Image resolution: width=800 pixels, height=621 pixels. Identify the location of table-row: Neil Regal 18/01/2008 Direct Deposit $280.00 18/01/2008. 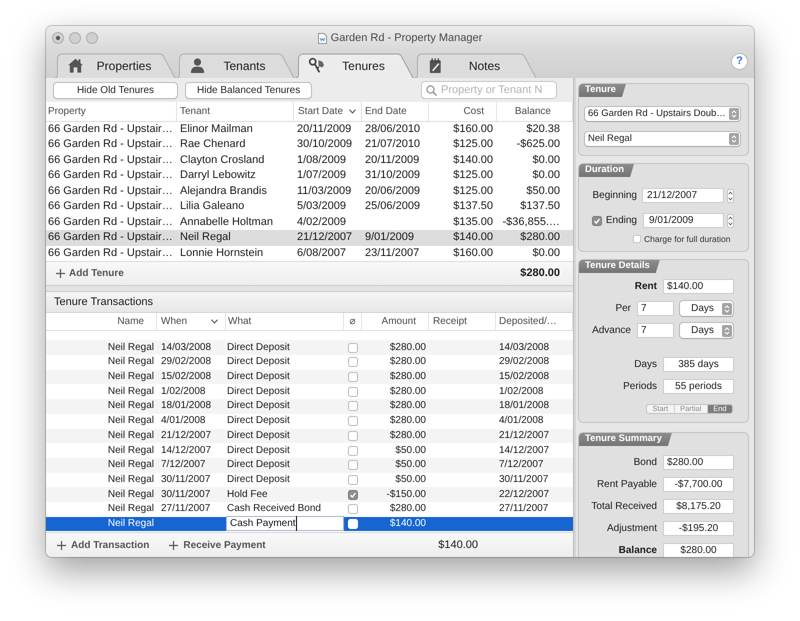
(309, 406).